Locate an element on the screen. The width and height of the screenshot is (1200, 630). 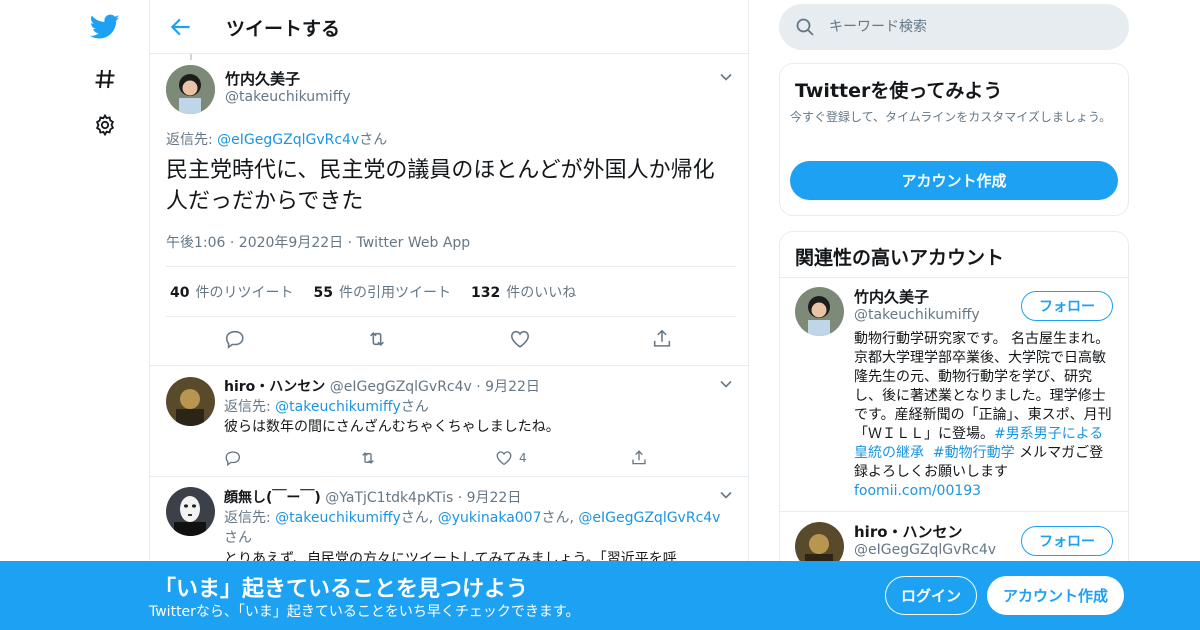
reply-handle-date: @YaTjC1tdk4pKTis · 9月22日 is located at coordinates (423, 498).